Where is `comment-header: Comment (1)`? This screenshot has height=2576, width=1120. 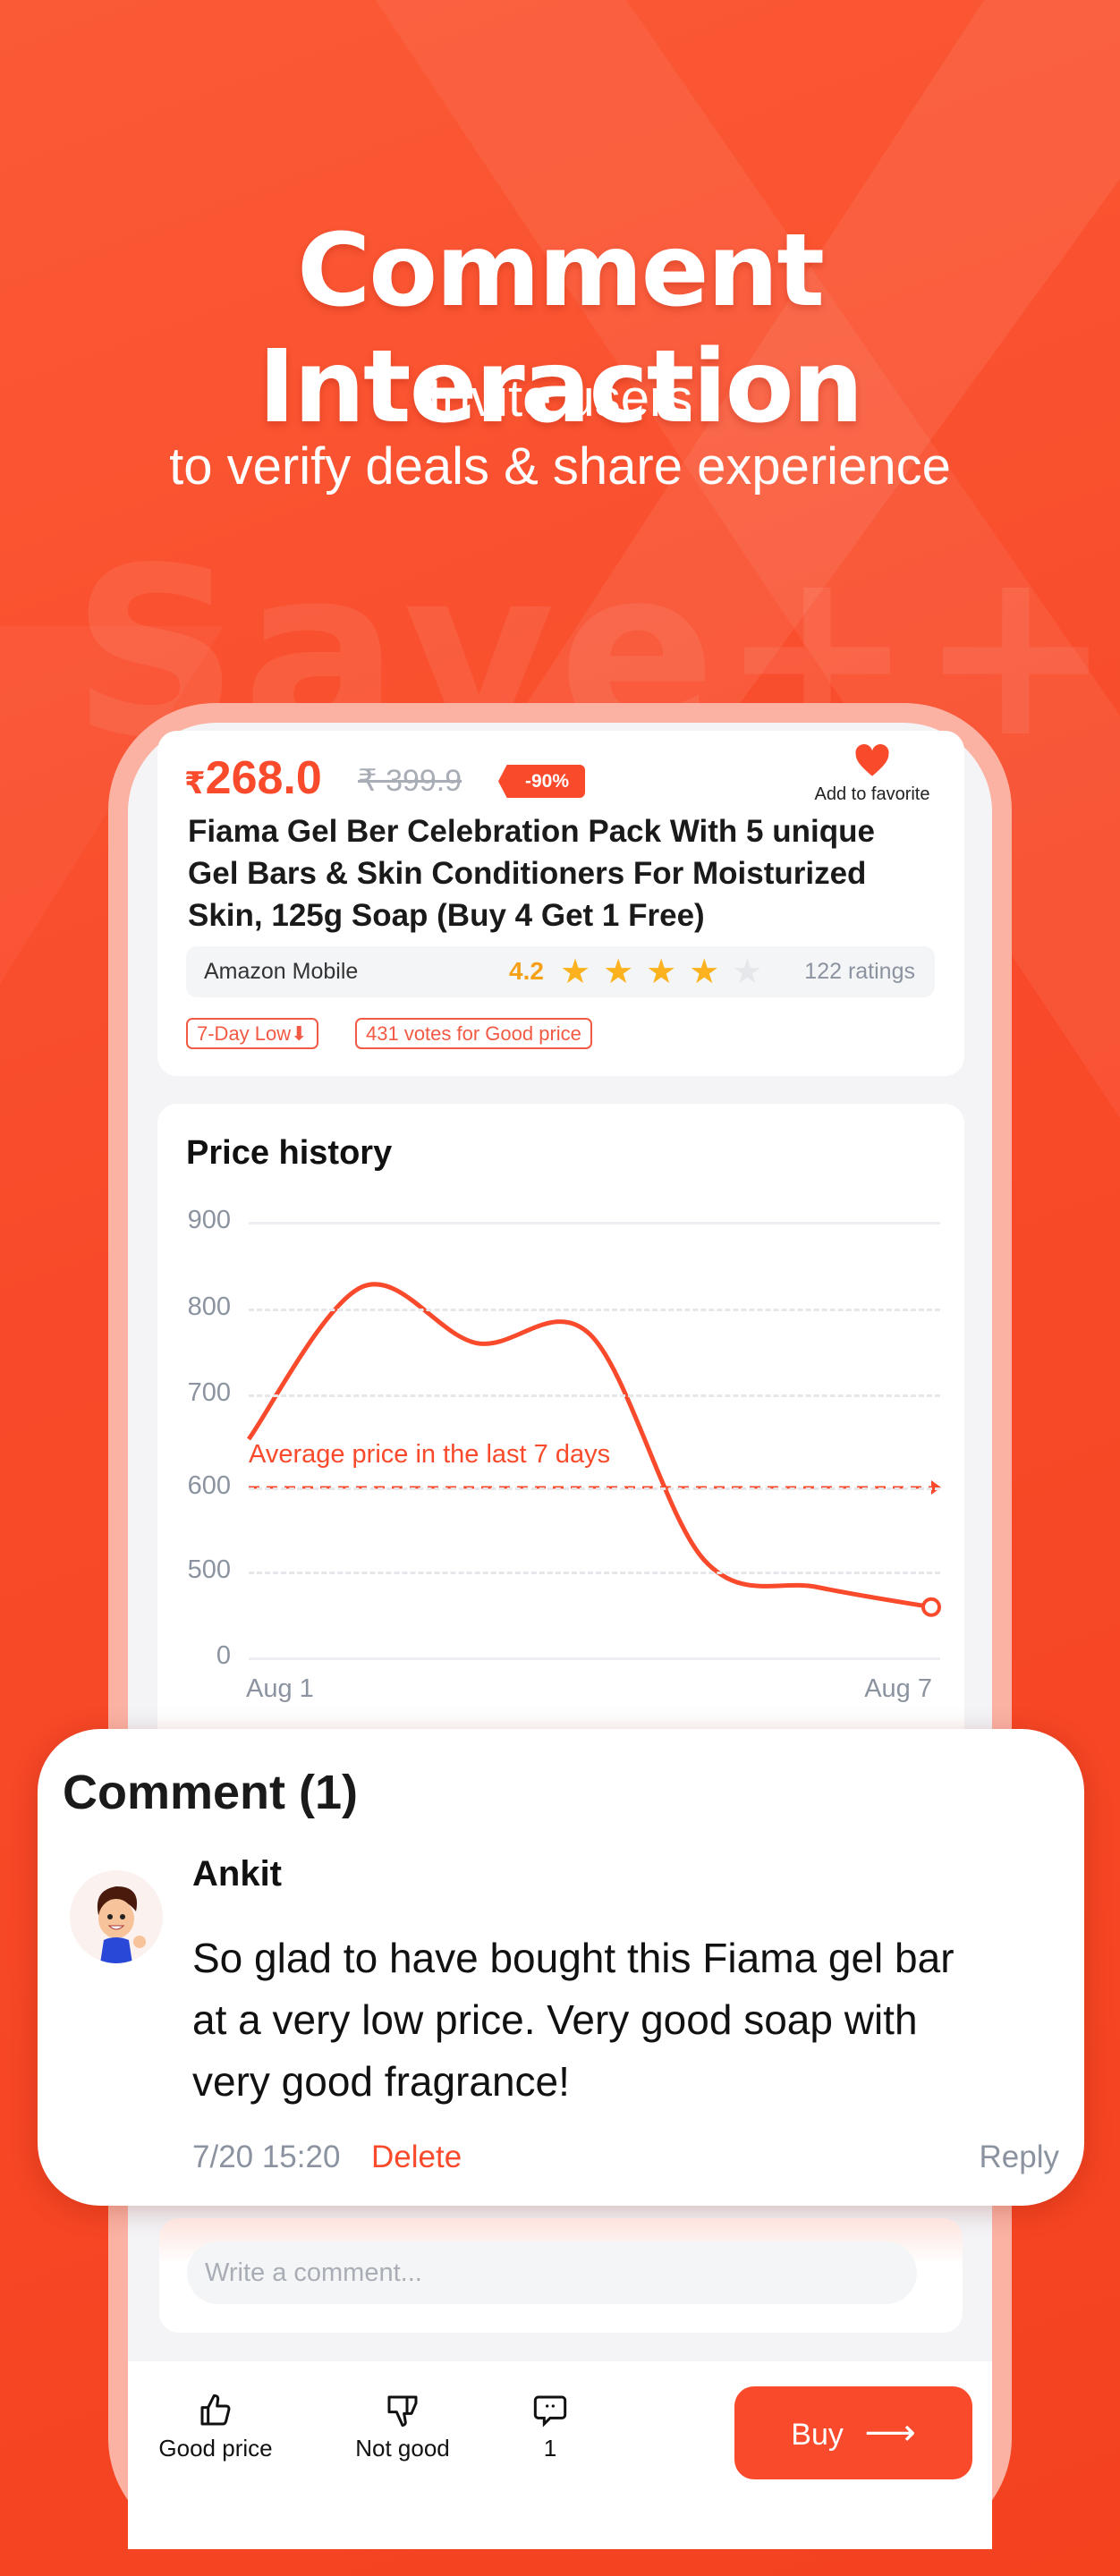
comment-header: Comment (1) is located at coordinates (211, 1792).